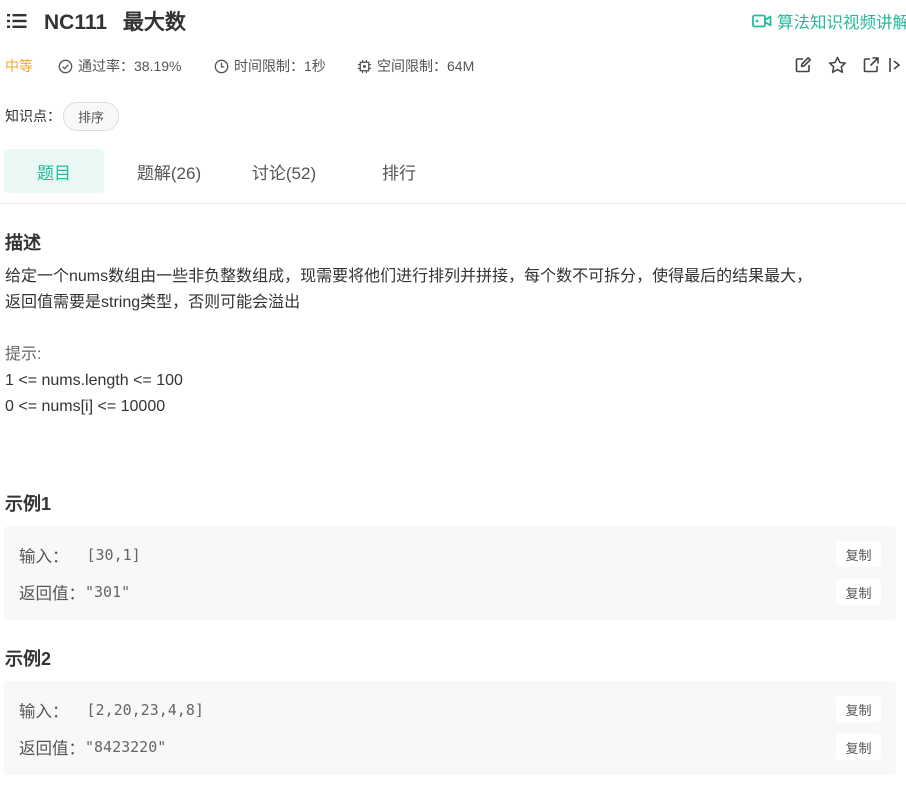 The height and width of the screenshot is (785, 906). Describe the element at coordinates (52, 749) in the screenshot. I see `example-2-output-label: 返回值：` at that location.